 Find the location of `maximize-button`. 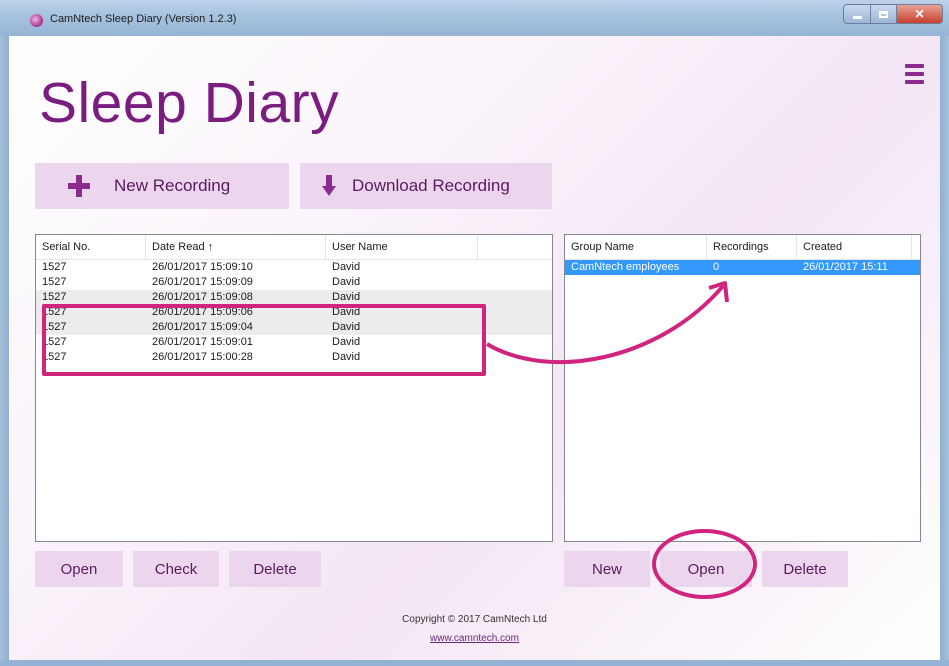

maximize-button is located at coordinates (884, 14).